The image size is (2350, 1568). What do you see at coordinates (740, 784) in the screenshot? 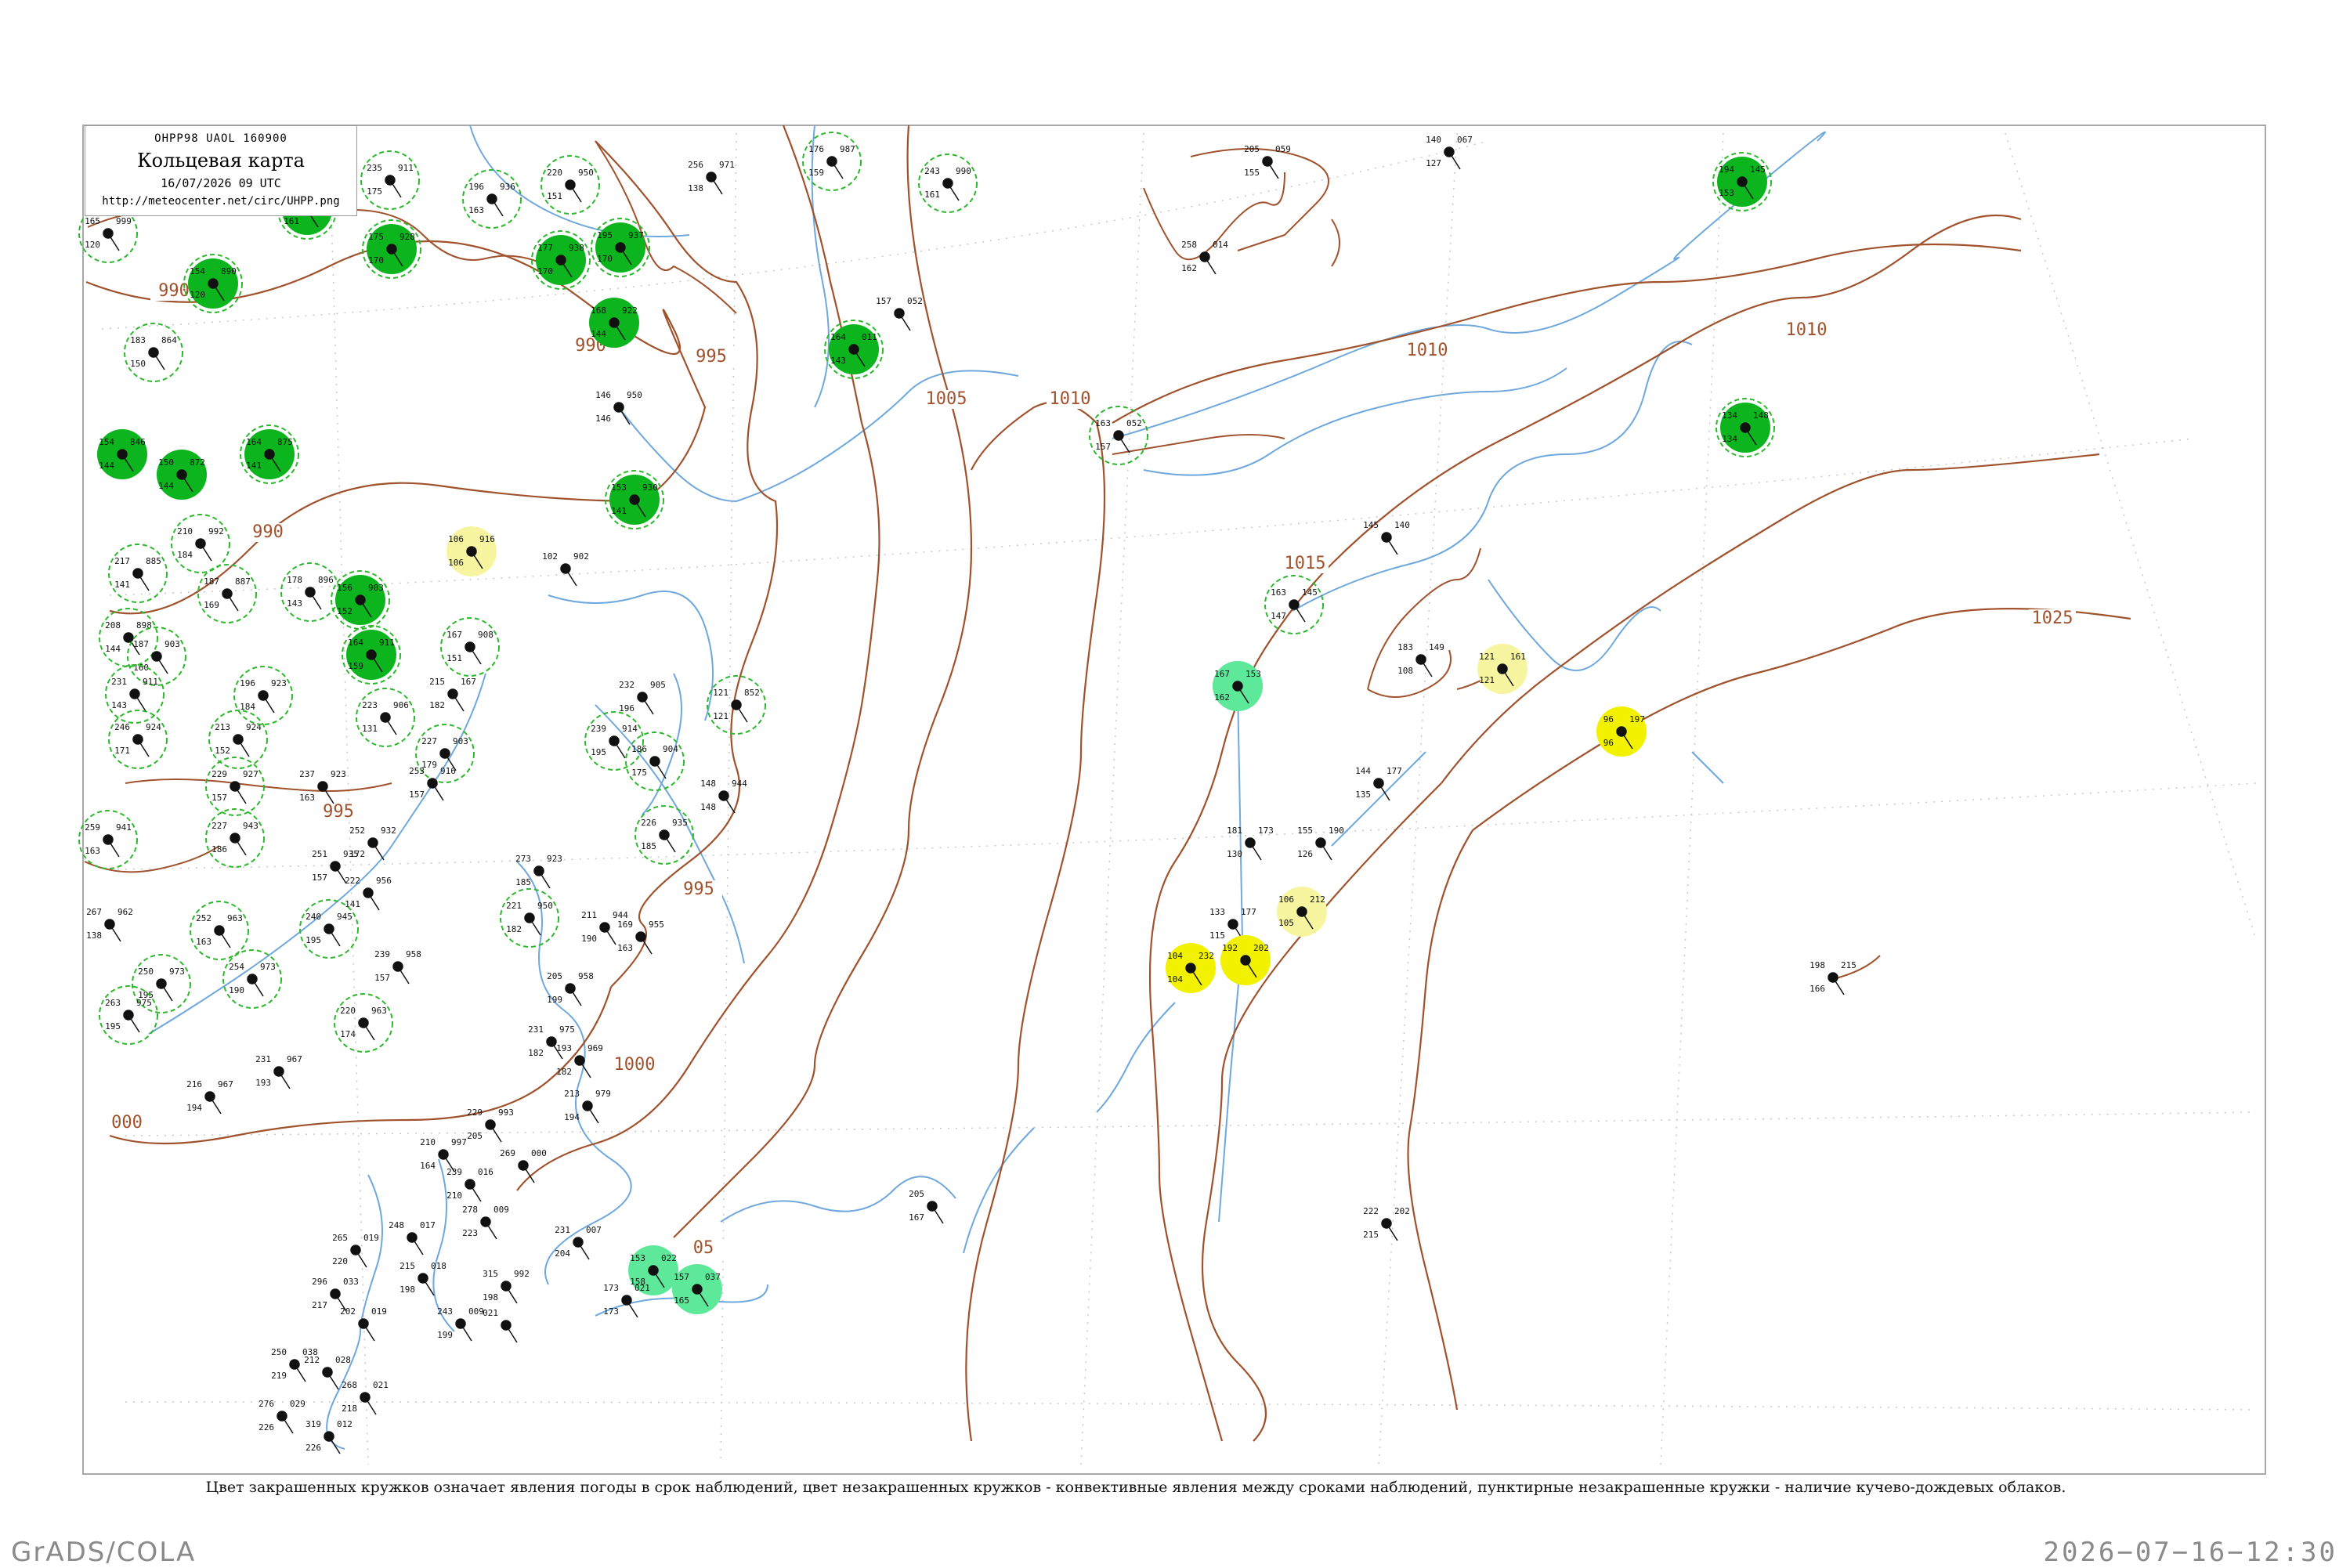
I see `station-pressure: 944` at bounding box center [740, 784].